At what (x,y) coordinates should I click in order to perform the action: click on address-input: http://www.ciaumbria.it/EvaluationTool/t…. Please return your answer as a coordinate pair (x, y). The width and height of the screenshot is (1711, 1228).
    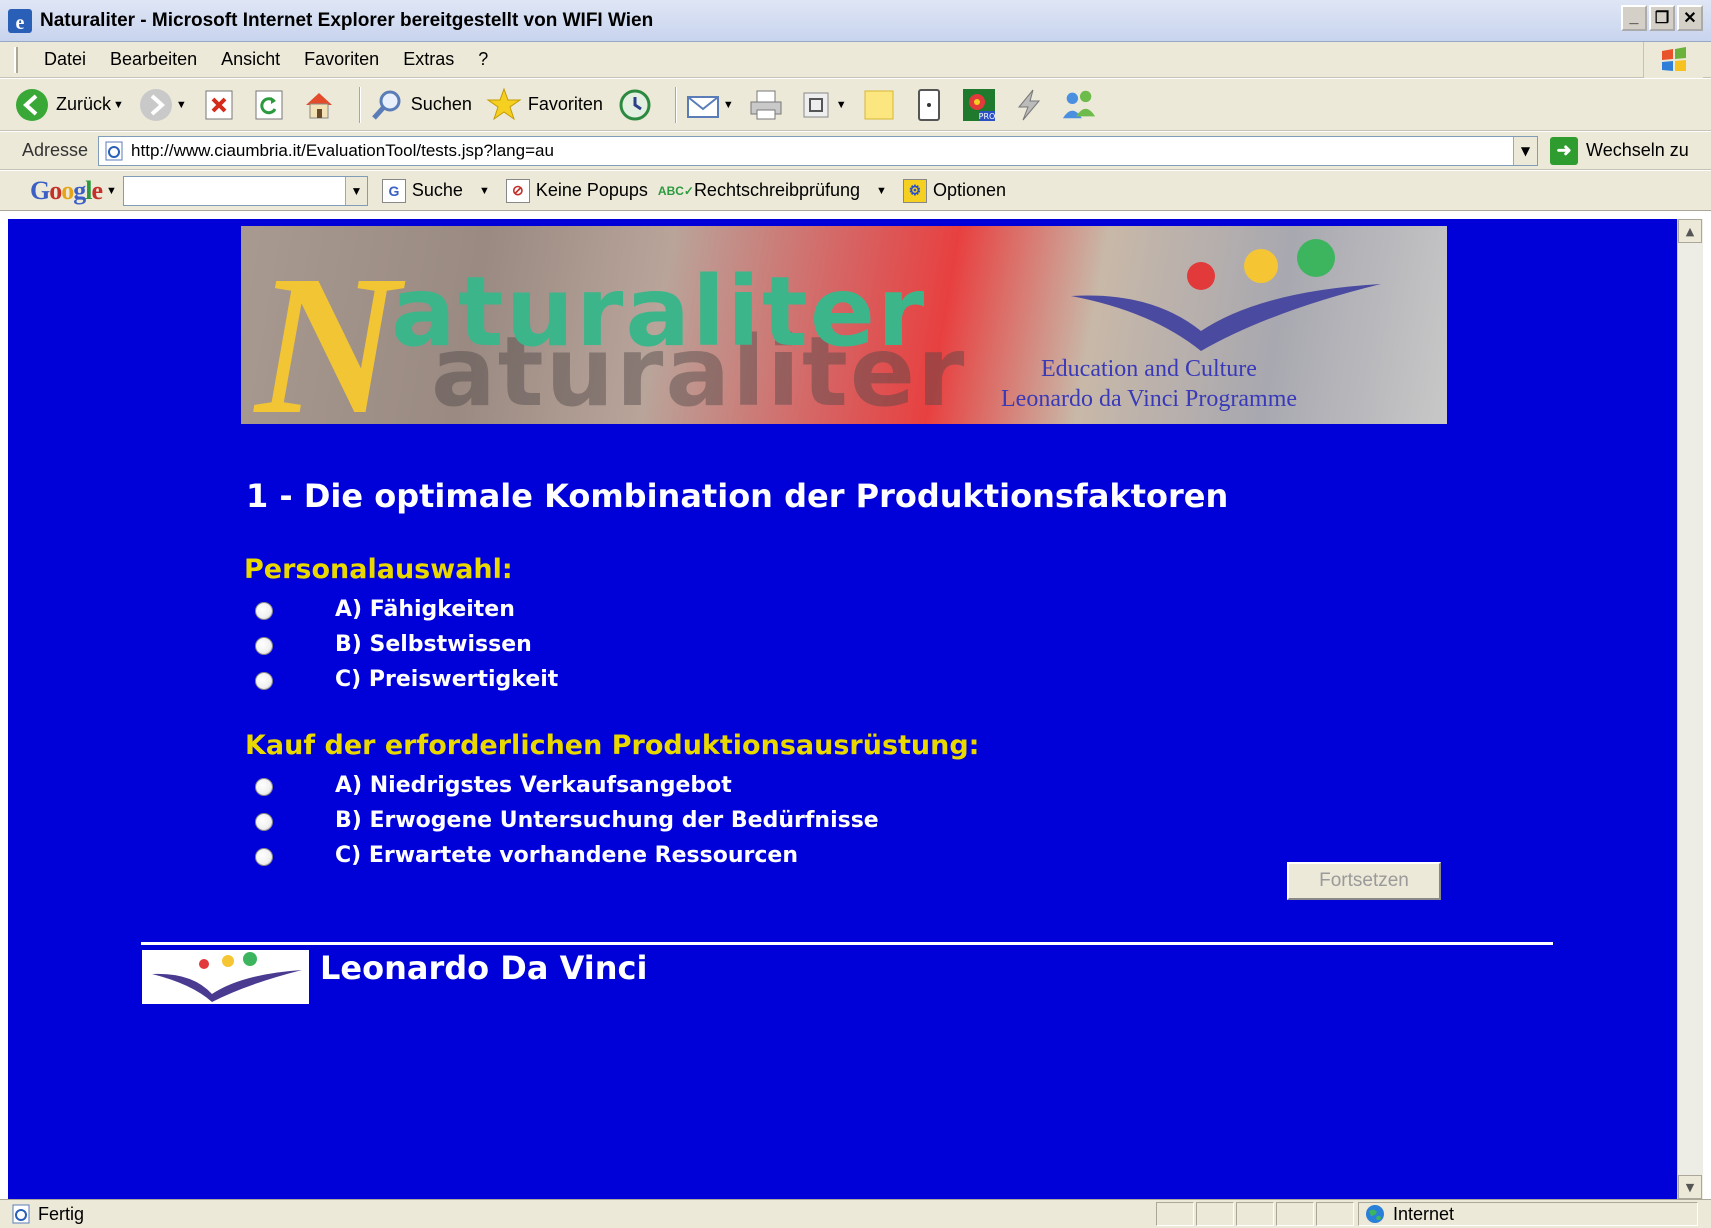
    Looking at the image, I should click on (818, 150).